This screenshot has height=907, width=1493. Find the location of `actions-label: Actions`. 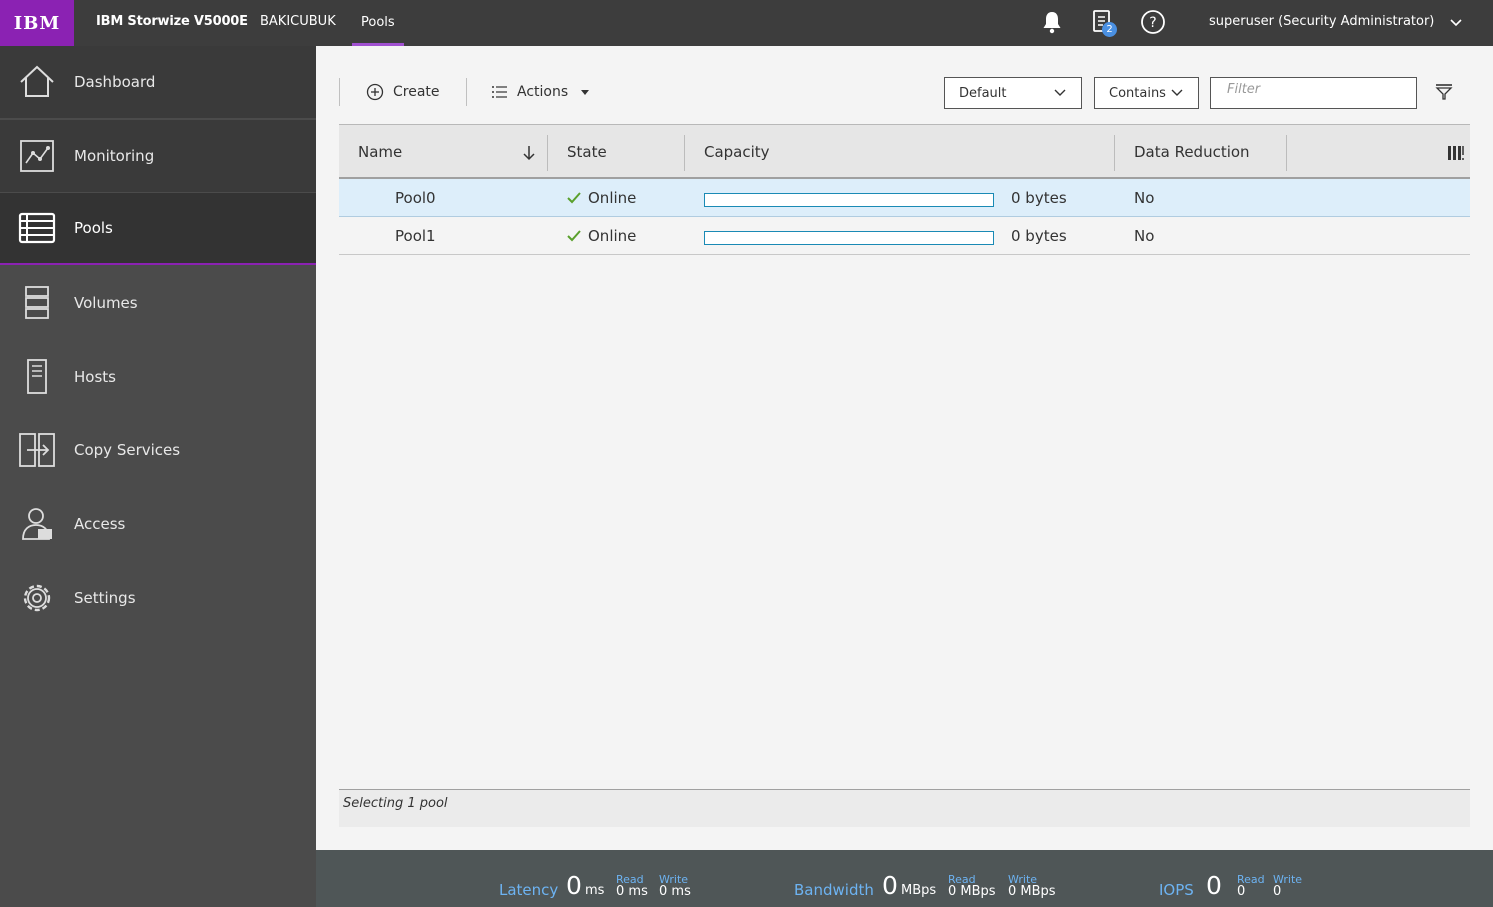

actions-label: Actions is located at coordinates (543, 92).